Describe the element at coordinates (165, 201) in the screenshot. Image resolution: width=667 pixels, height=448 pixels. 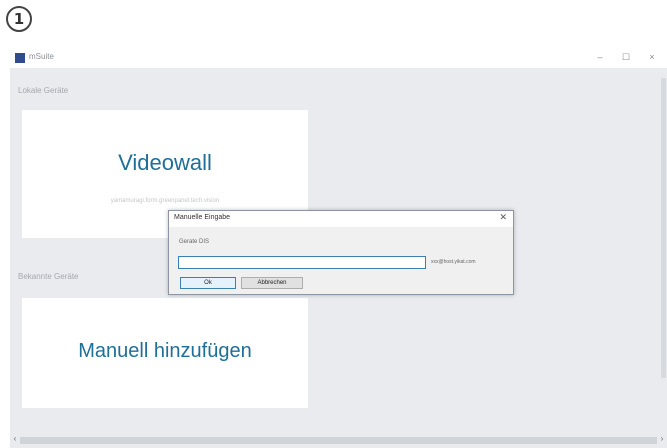
I see `videowall-tile-subtitle: yamamuragi.form.greenpanel.tech.vision` at that location.